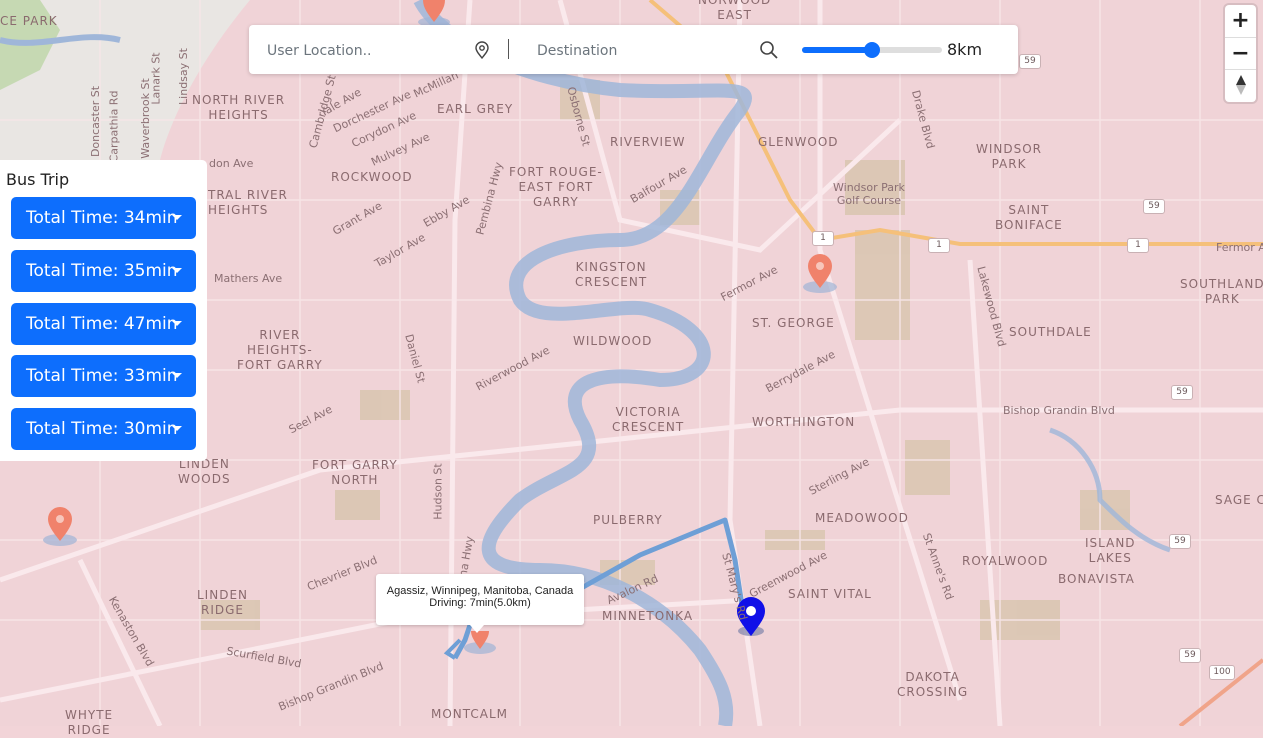 The width and height of the screenshot is (1263, 738). I want to click on neighbourhood-label: TRAL RIVER HEIGHTS, so click(248, 202).